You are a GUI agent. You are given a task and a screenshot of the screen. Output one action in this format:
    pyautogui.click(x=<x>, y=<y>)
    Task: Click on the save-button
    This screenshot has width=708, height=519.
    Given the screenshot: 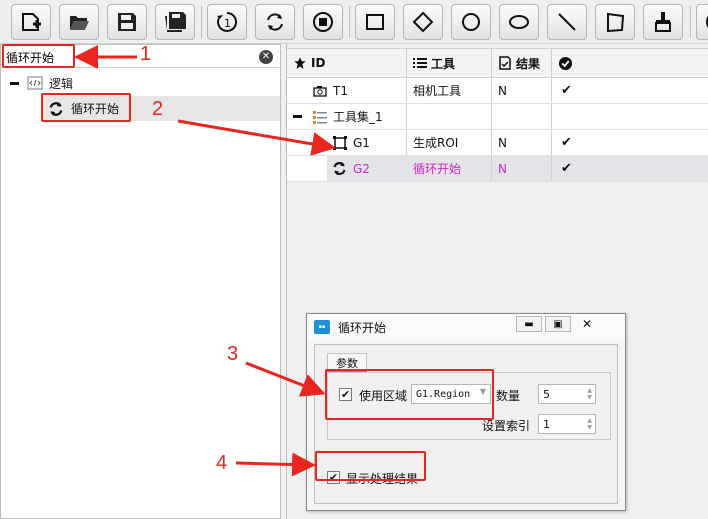 What is the action you would take?
    pyautogui.click(x=127, y=22)
    